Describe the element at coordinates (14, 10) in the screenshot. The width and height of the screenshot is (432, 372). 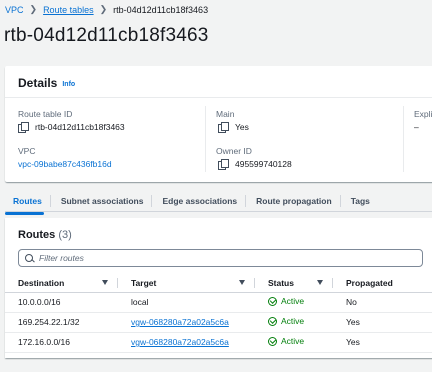
I see `breadcrumb-vpc: VPC` at that location.